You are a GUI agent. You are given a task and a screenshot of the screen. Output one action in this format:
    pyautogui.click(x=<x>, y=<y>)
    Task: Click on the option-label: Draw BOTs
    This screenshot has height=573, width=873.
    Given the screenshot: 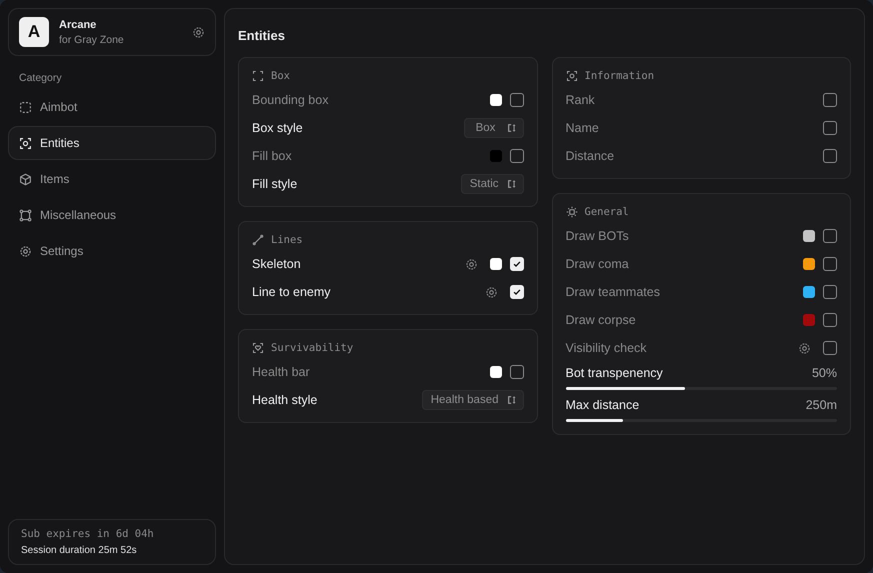 What is the action you would take?
    pyautogui.click(x=598, y=236)
    